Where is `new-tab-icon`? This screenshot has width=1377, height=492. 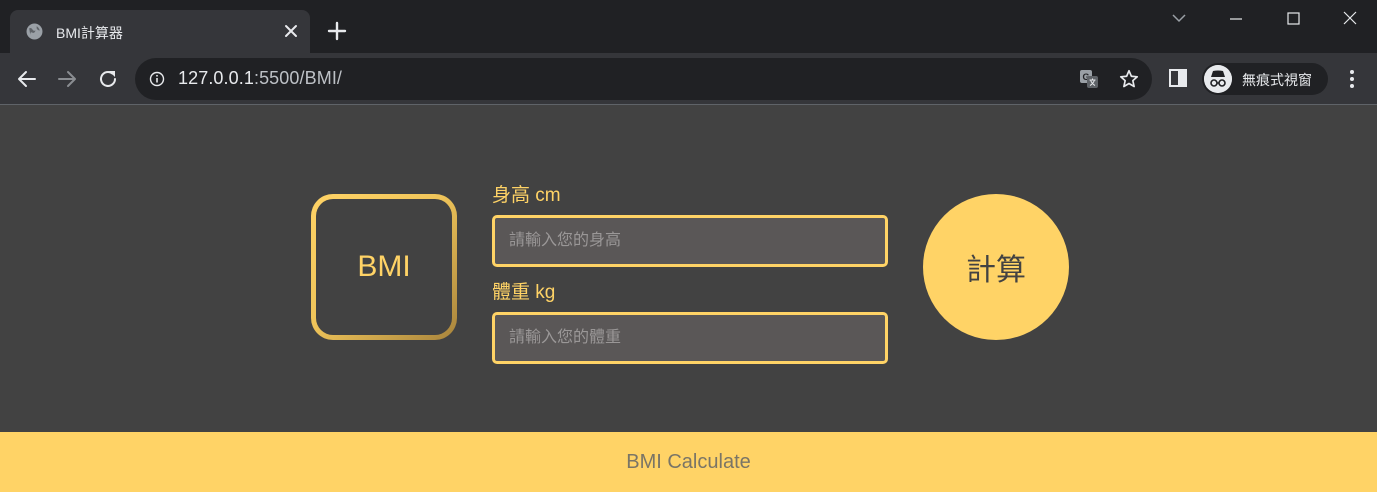
new-tab-icon is located at coordinates (337, 31).